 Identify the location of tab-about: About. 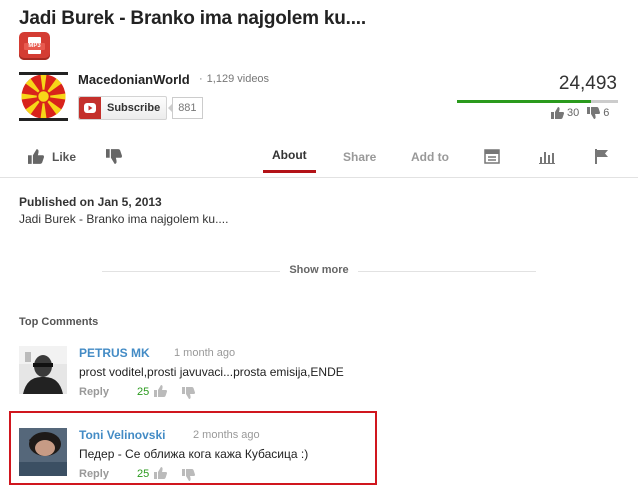
(289, 156).